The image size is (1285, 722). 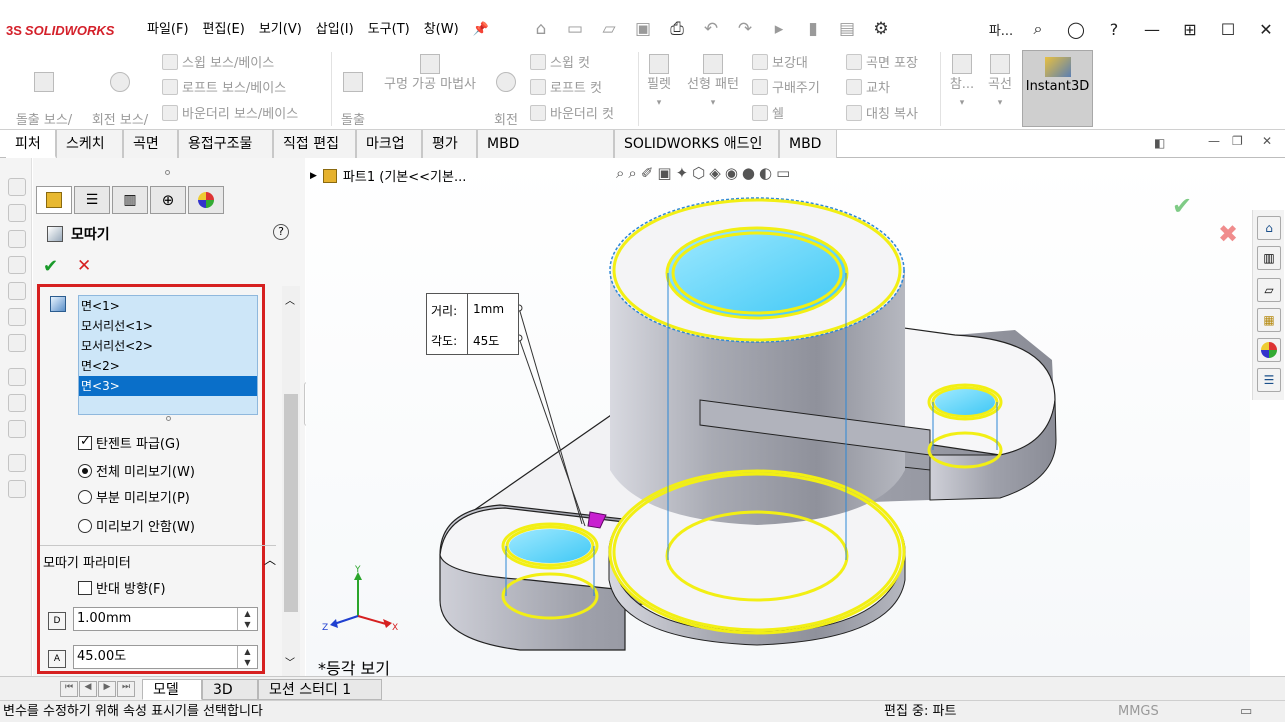 I want to click on user-icon: ◯, so click(x=1076, y=29).